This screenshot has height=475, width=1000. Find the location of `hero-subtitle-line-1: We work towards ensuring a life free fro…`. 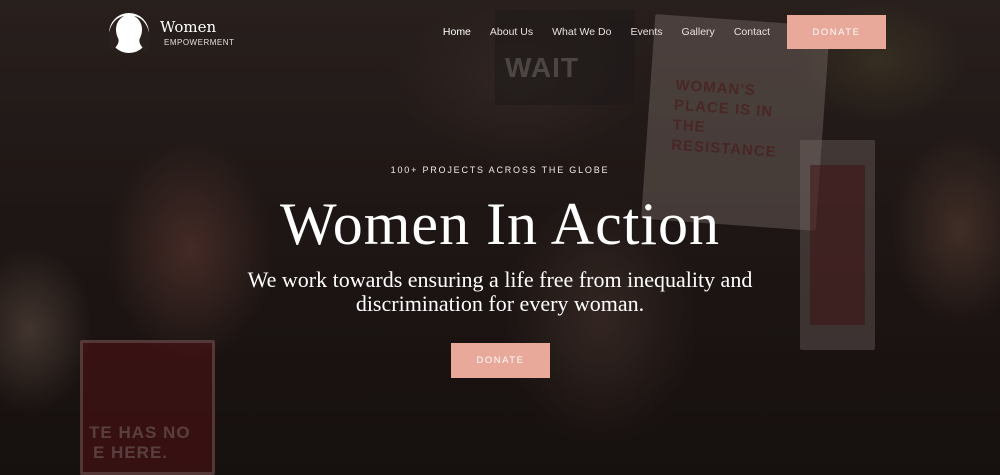

hero-subtitle-line-1: We work towards ensuring a life free fro… is located at coordinates (500, 279).